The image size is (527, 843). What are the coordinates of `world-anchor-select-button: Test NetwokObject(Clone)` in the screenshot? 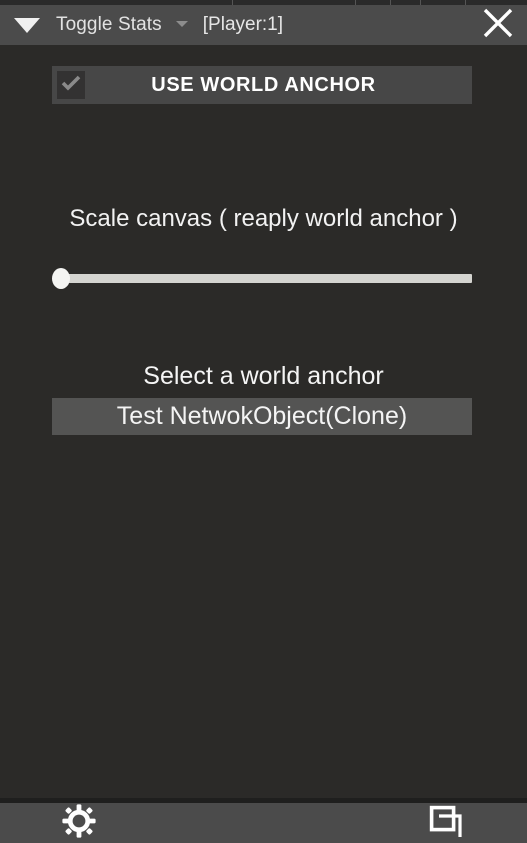 It's located at (262, 416).